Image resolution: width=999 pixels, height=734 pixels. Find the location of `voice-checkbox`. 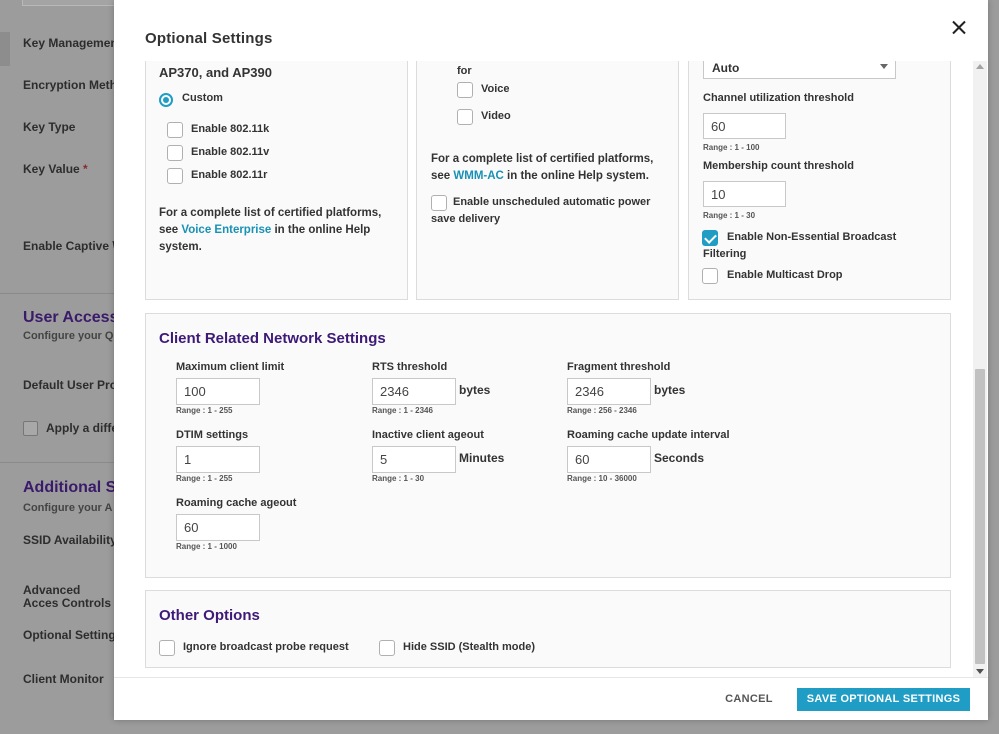

voice-checkbox is located at coordinates (465, 90).